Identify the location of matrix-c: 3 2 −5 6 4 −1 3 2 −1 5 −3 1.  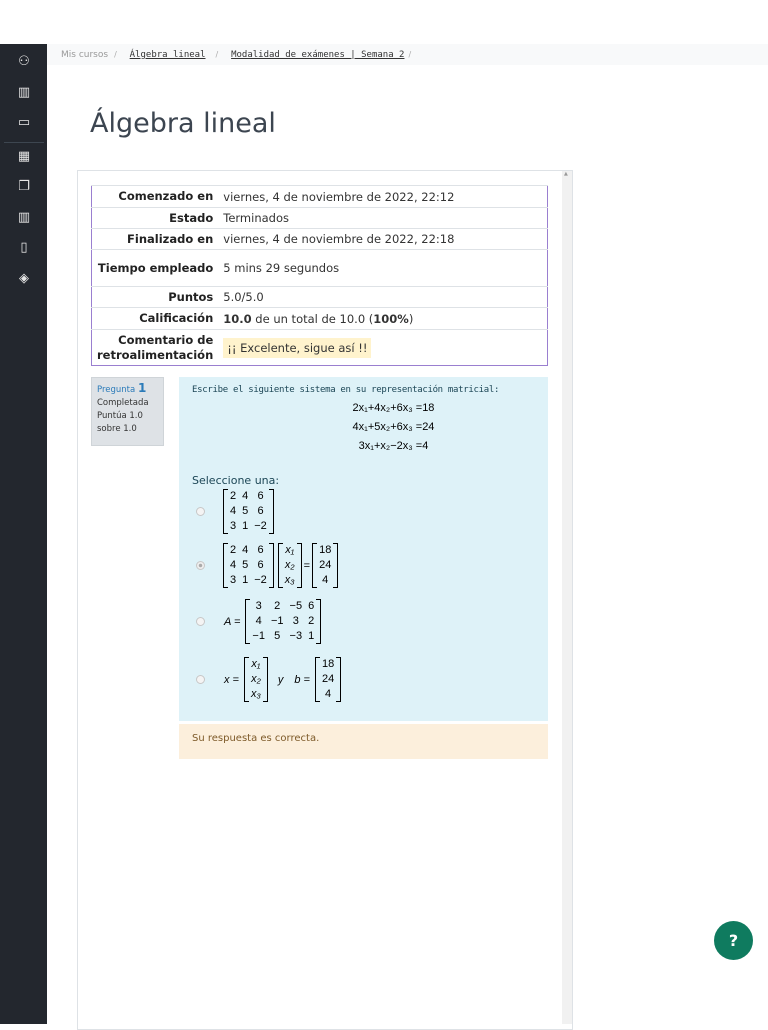
(283, 621).